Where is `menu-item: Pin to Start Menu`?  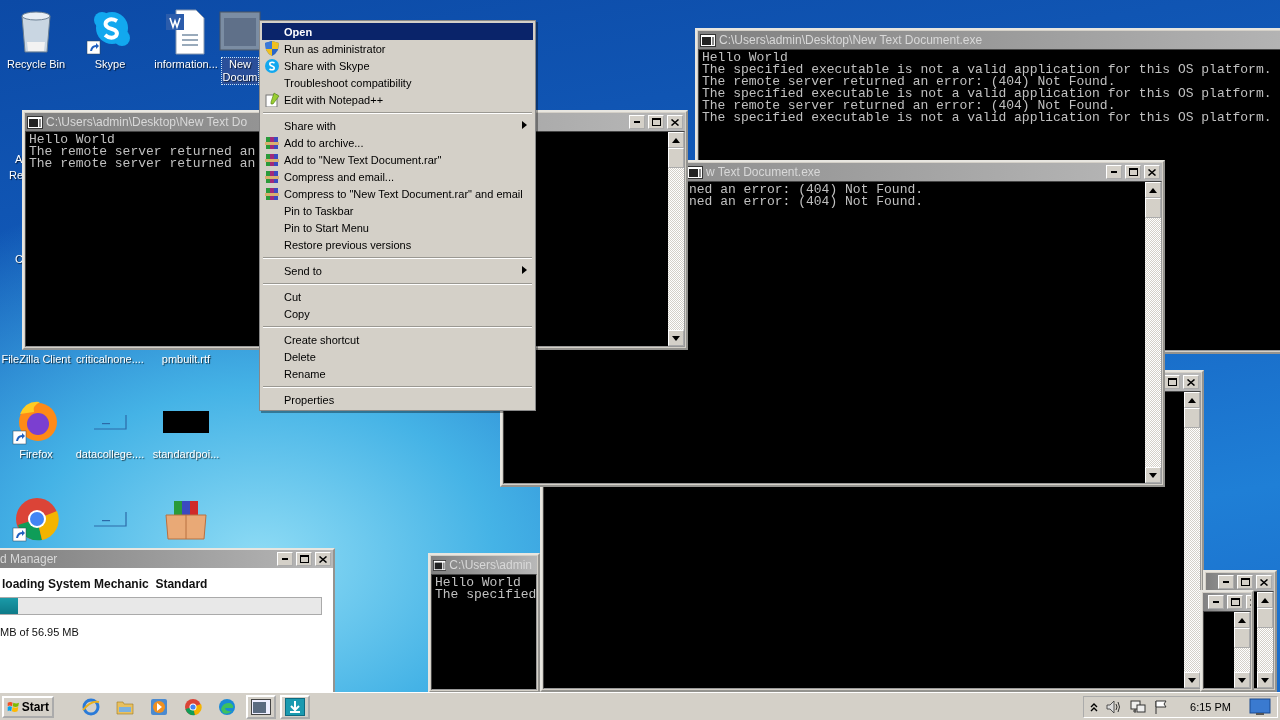 menu-item: Pin to Start Menu is located at coordinates (397, 227).